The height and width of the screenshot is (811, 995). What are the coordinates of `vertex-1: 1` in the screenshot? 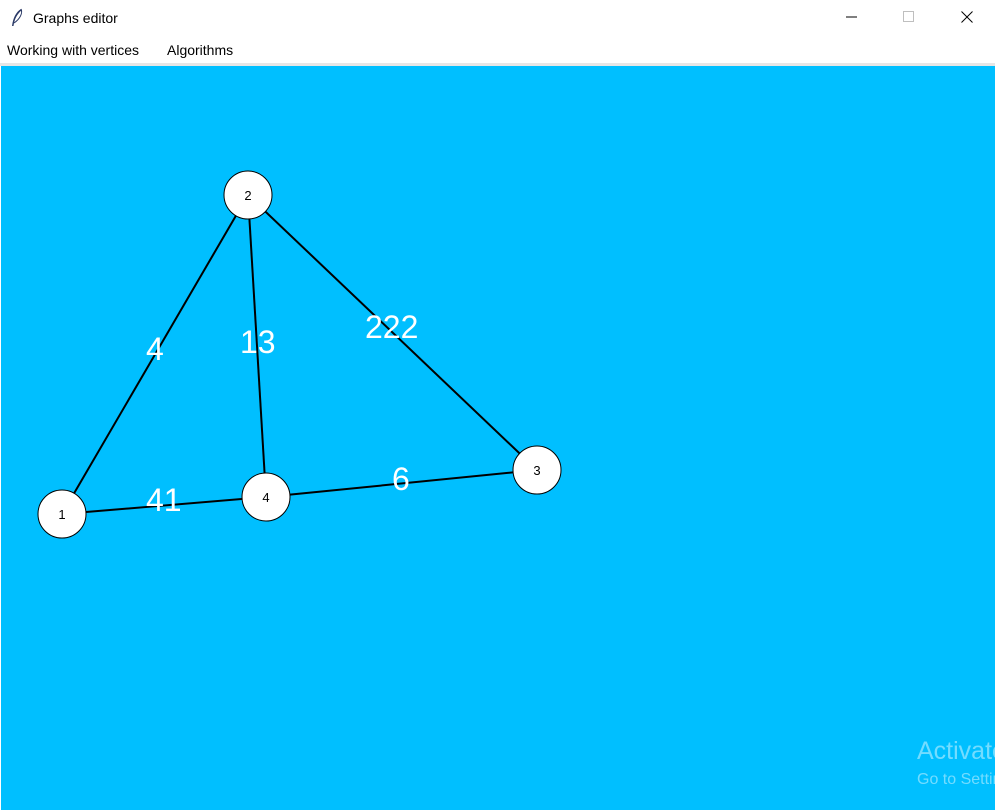 It's located at (62, 514).